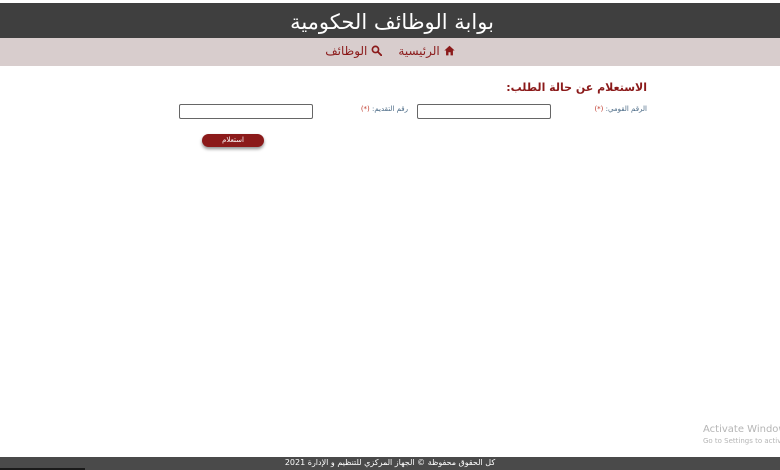 The height and width of the screenshot is (470, 780). What do you see at coordinates (246, 111) in the screenshot?
I see `application-number-input` at bounding box center [246, 111].